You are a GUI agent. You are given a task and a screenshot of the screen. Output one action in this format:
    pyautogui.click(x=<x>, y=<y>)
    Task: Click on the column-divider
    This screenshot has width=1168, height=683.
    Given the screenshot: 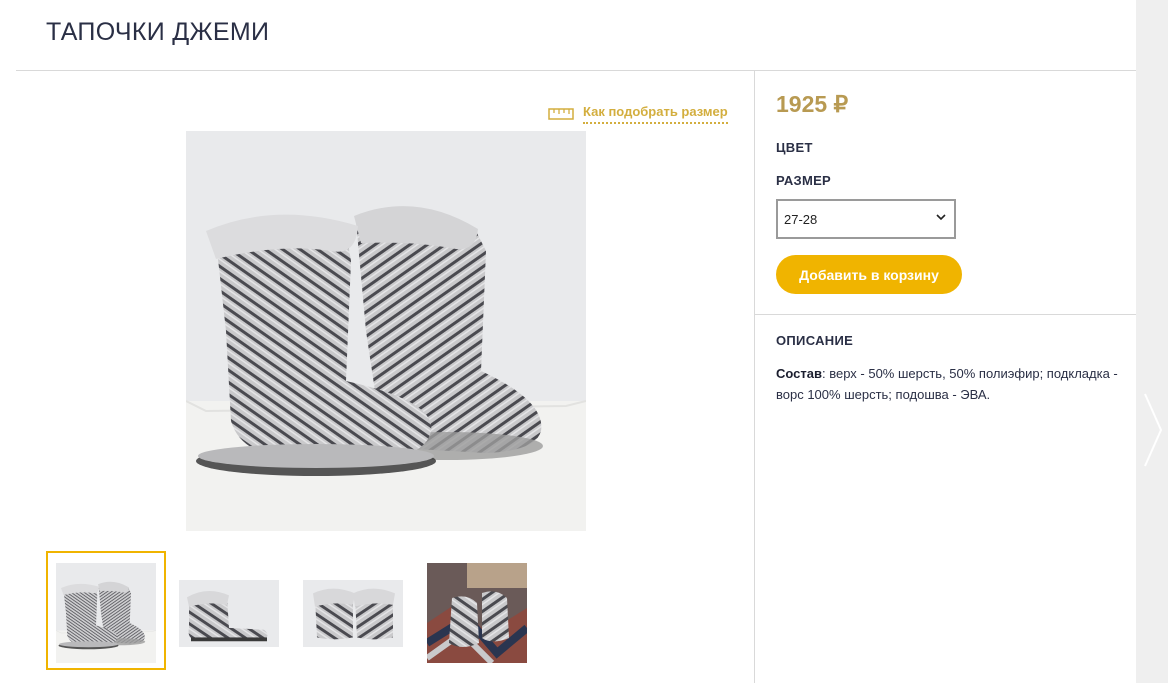 What is the action you would take?
    pyautogui.click(x=754, y=377)
    